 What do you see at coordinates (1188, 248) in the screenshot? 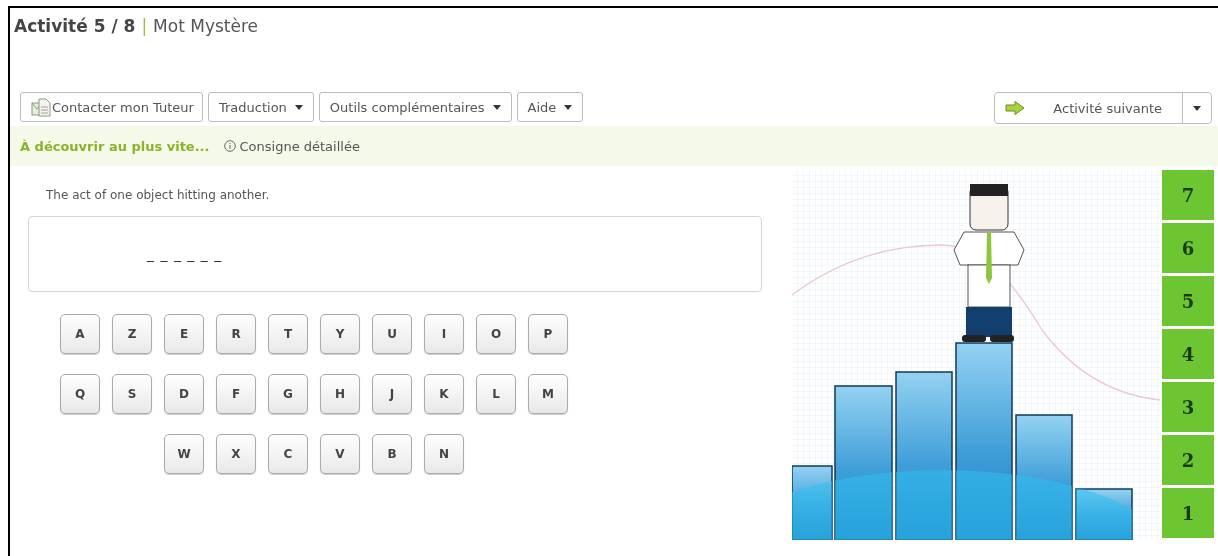
I see `level-number: 6` at bounding box center [1188, 248].